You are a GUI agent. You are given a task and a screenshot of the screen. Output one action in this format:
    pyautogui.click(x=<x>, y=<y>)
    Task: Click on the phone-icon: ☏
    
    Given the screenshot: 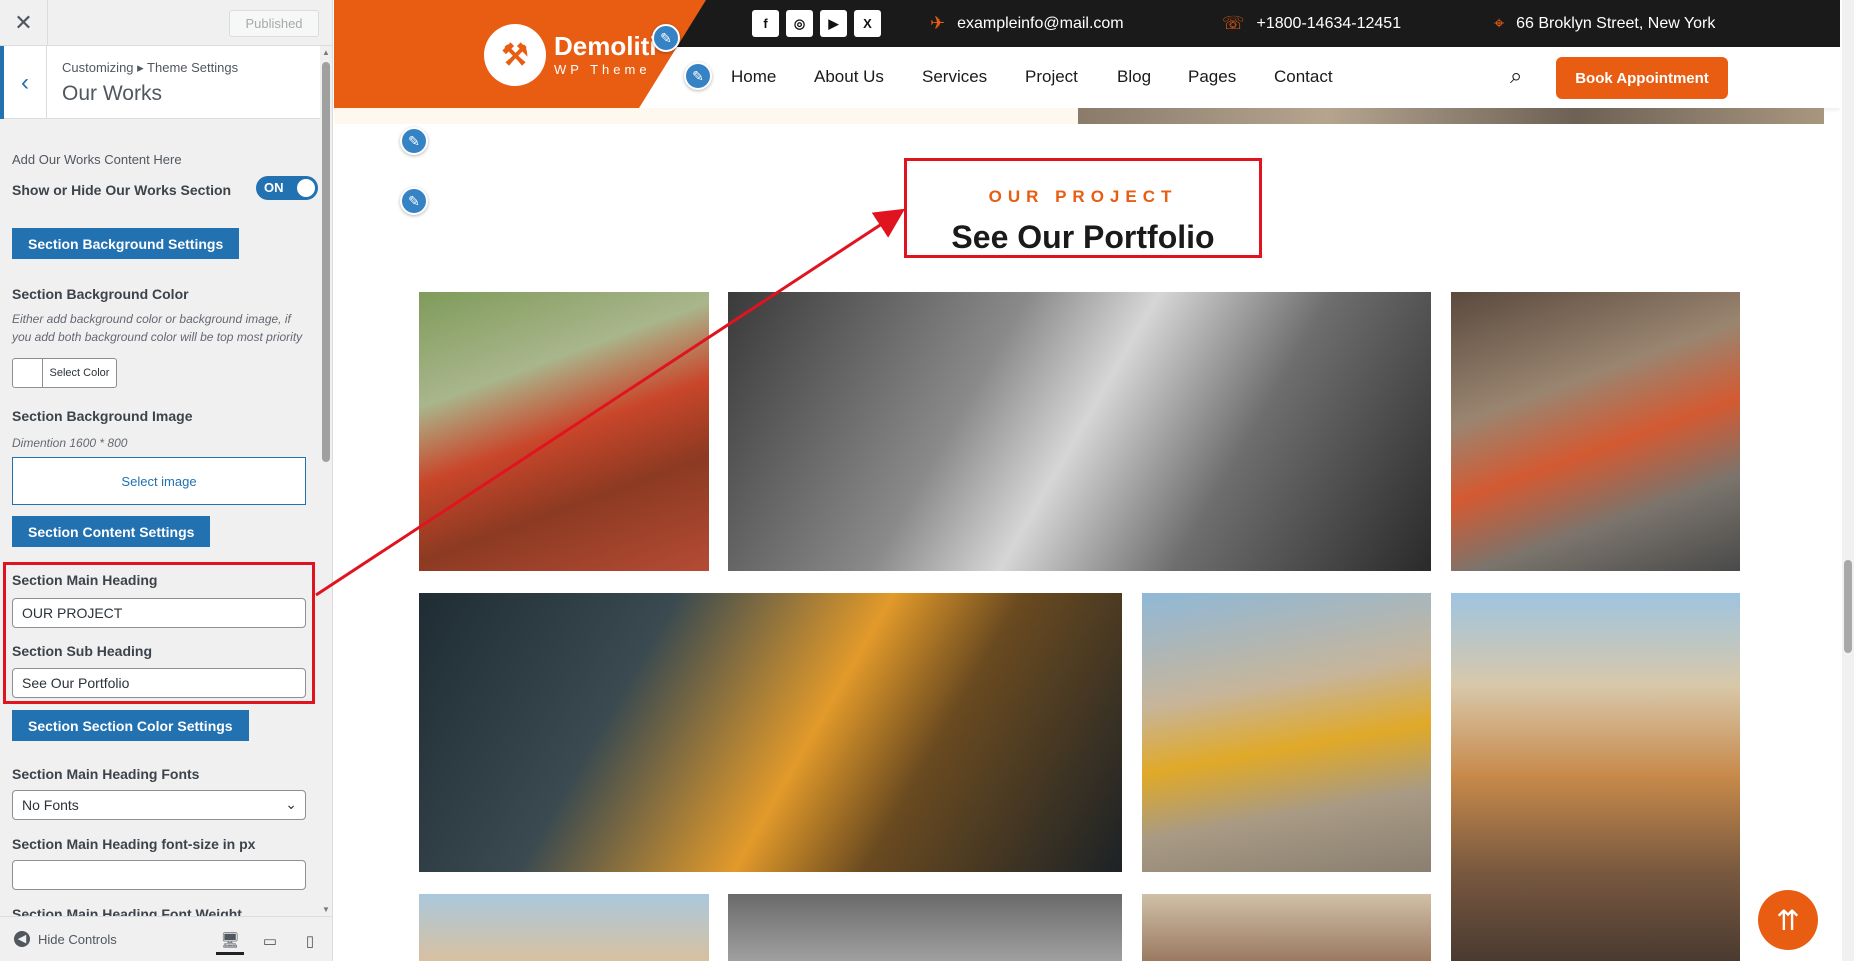 What is the action you would take?
    pyautogui.click(x=1233, y=23)
    